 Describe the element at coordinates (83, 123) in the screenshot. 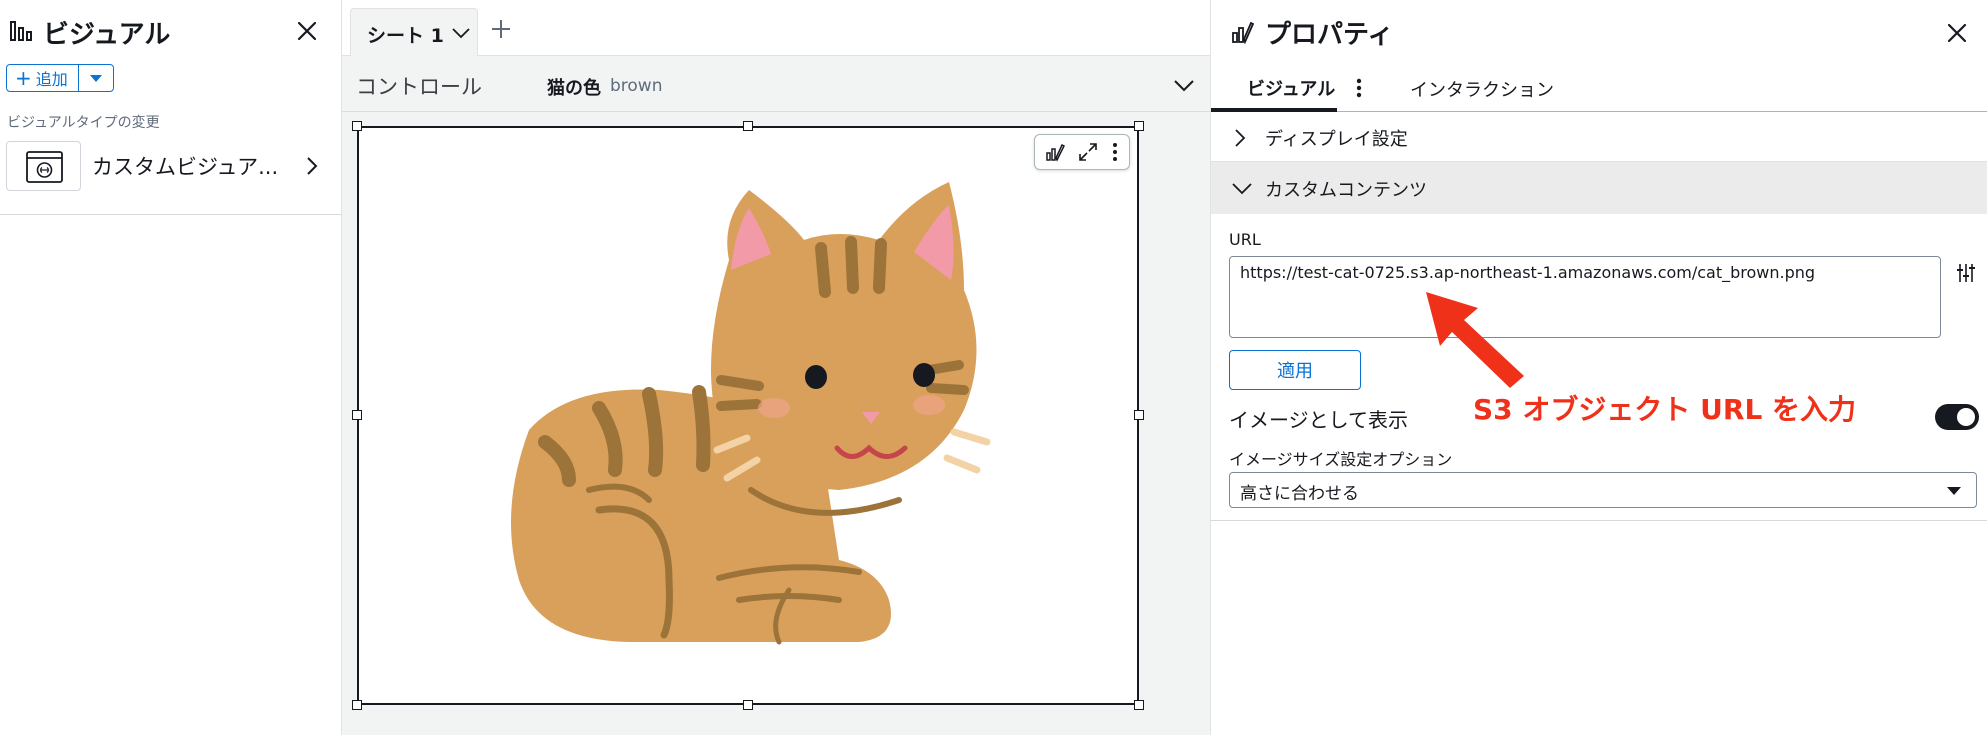

I see `visual-type-caption: ビジュアルタイプの変更` at that location.